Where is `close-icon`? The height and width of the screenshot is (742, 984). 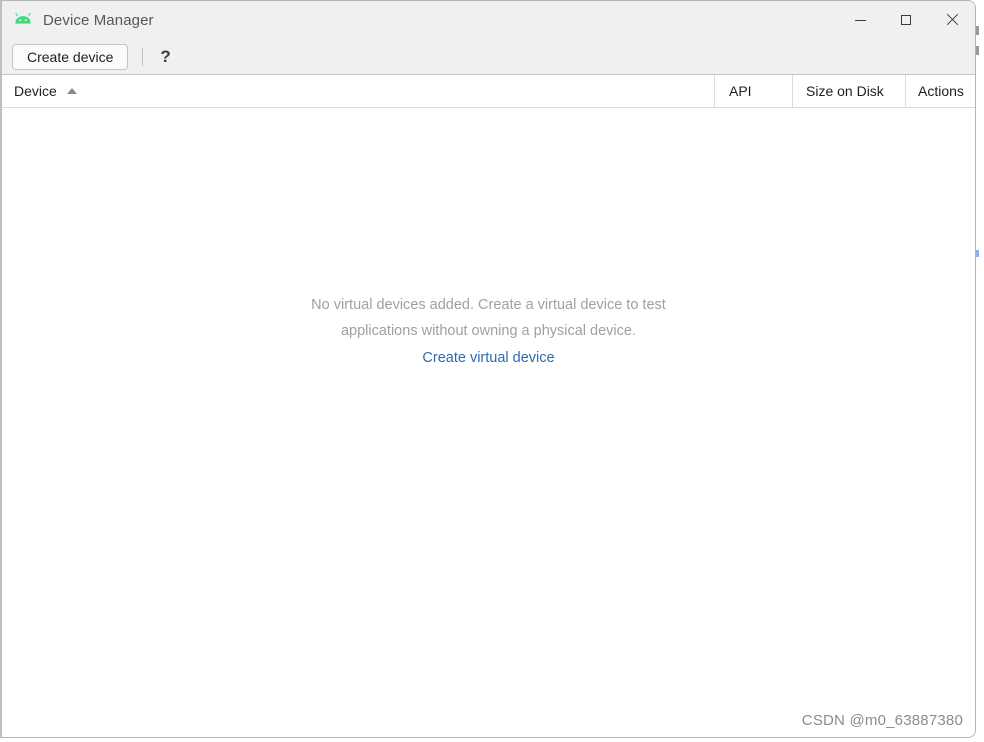
close-icon is located at coordinates (952, 20).